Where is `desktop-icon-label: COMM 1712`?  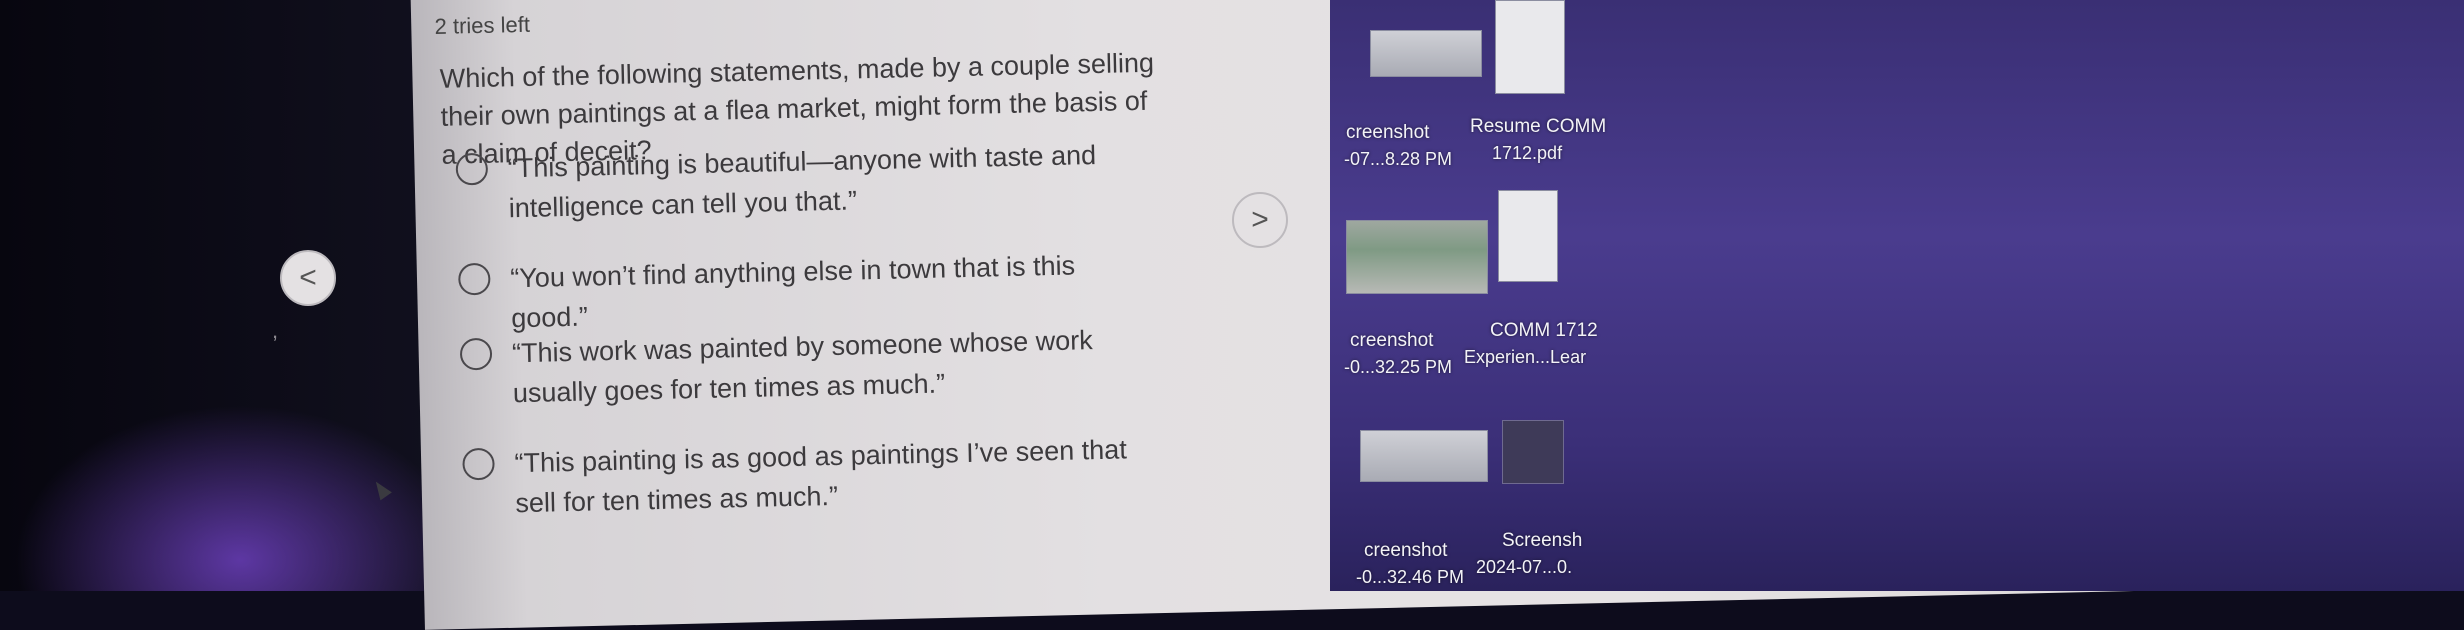 desktop-icon-label: COMM 1712 is located at coordinates (1544, 331).